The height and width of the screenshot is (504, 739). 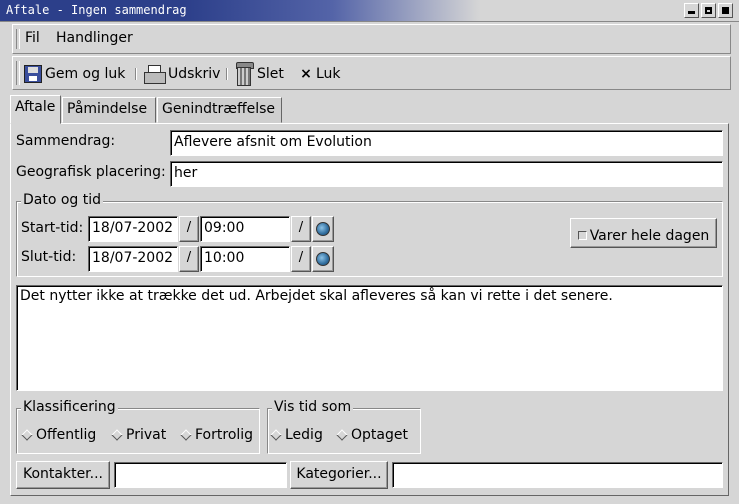 What do you see at coordinates (146, 435) in the screenshot?
I see `radio-private-label: Privat` at bounding box center [146, 435].